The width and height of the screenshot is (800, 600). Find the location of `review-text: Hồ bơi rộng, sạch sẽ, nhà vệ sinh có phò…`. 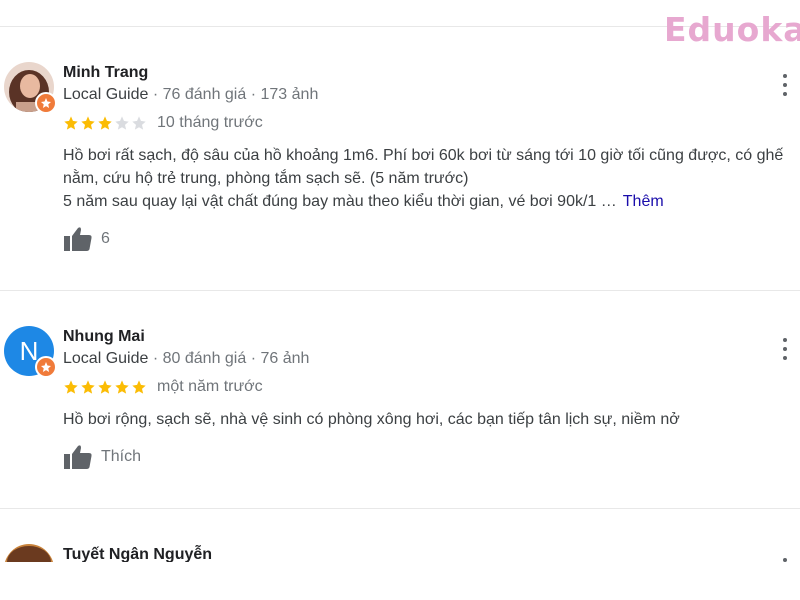

review-text: Hồ bơi rộng, sạch sẽ, nhà vệ sinh có phò… is located at coordinates (431, 419).